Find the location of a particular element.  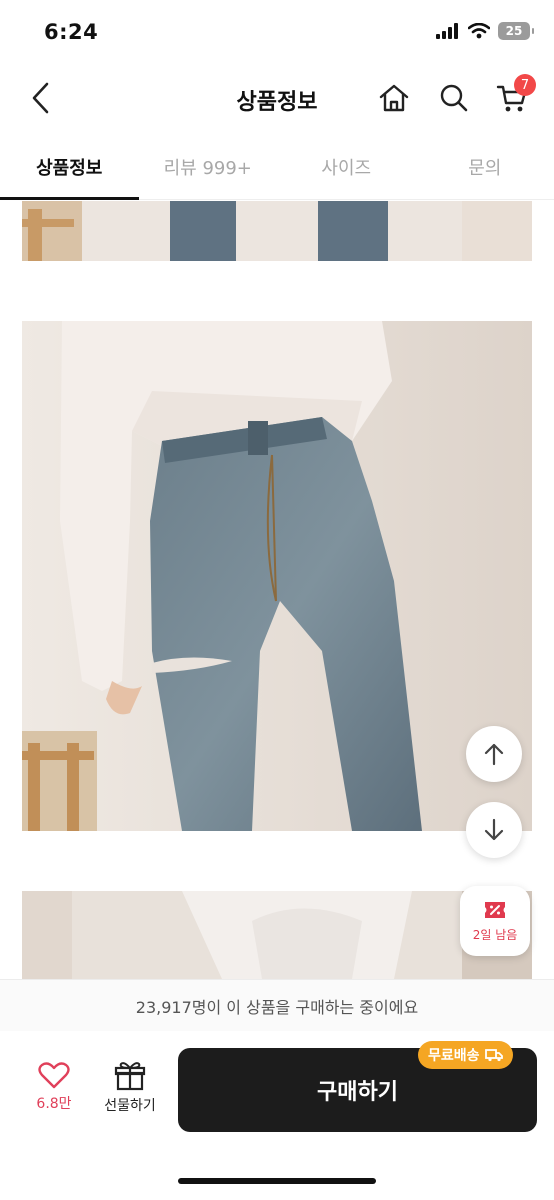

cart-button: 7 is located at coordinates (514, 96).